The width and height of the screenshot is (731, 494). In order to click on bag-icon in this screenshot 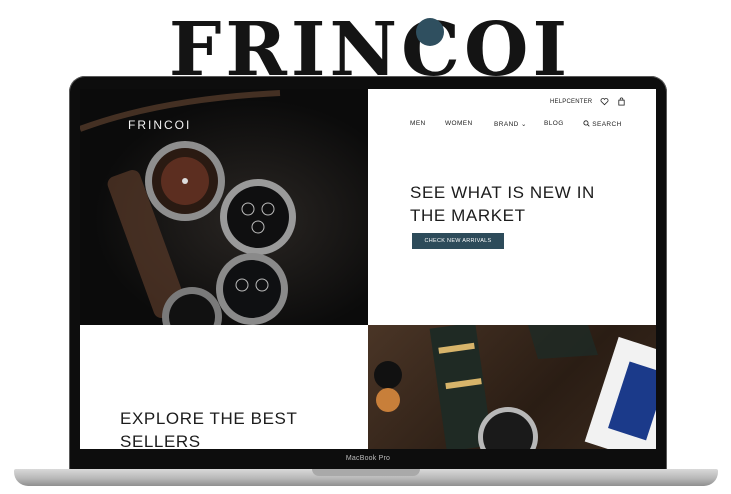, I will do `click(621, 101)`.